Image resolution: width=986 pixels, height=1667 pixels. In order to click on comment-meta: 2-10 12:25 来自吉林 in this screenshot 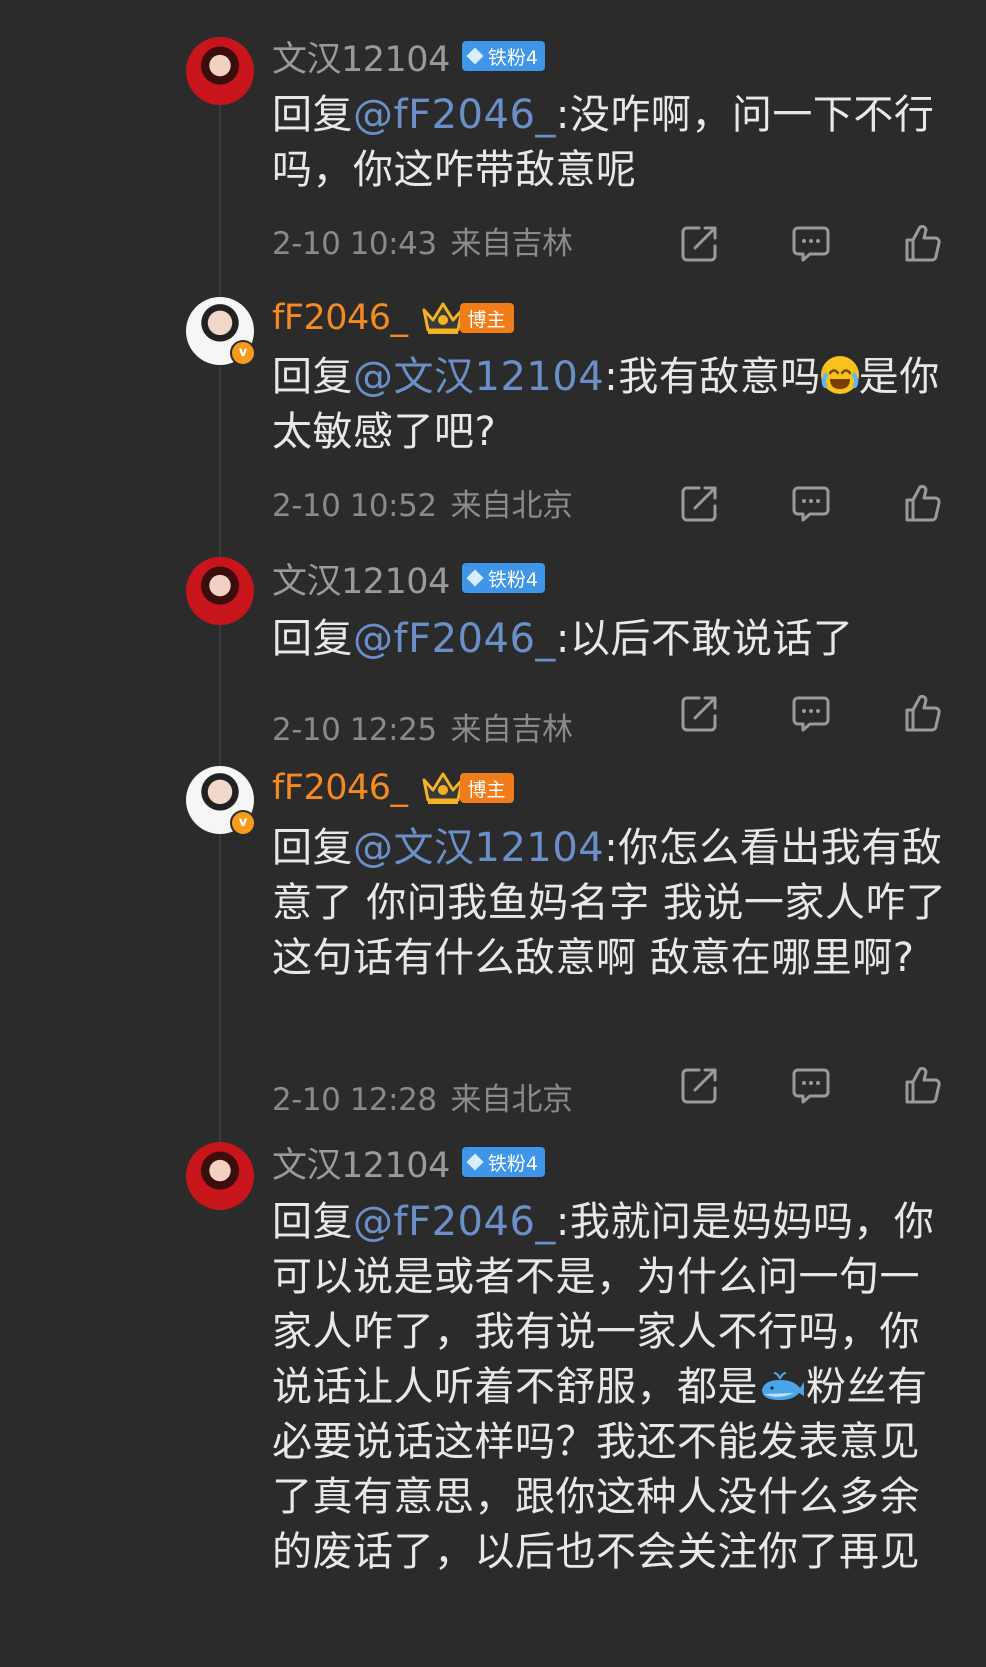, I will do `click(429, 726)`.